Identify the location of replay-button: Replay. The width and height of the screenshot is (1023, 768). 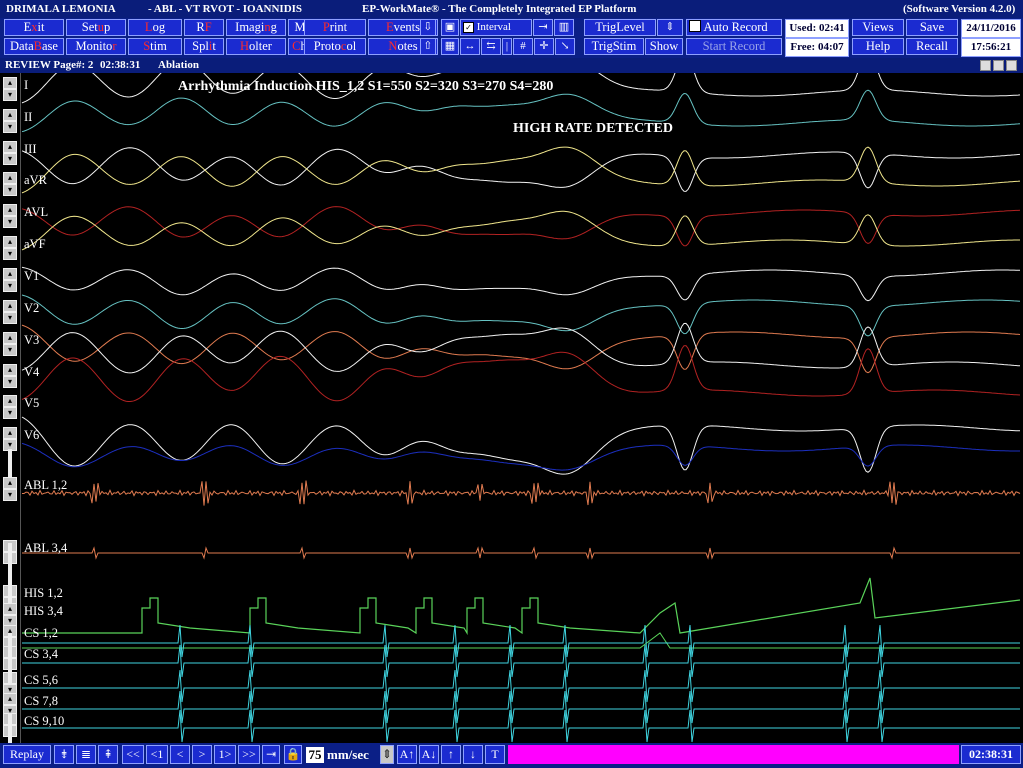
(27, 754).